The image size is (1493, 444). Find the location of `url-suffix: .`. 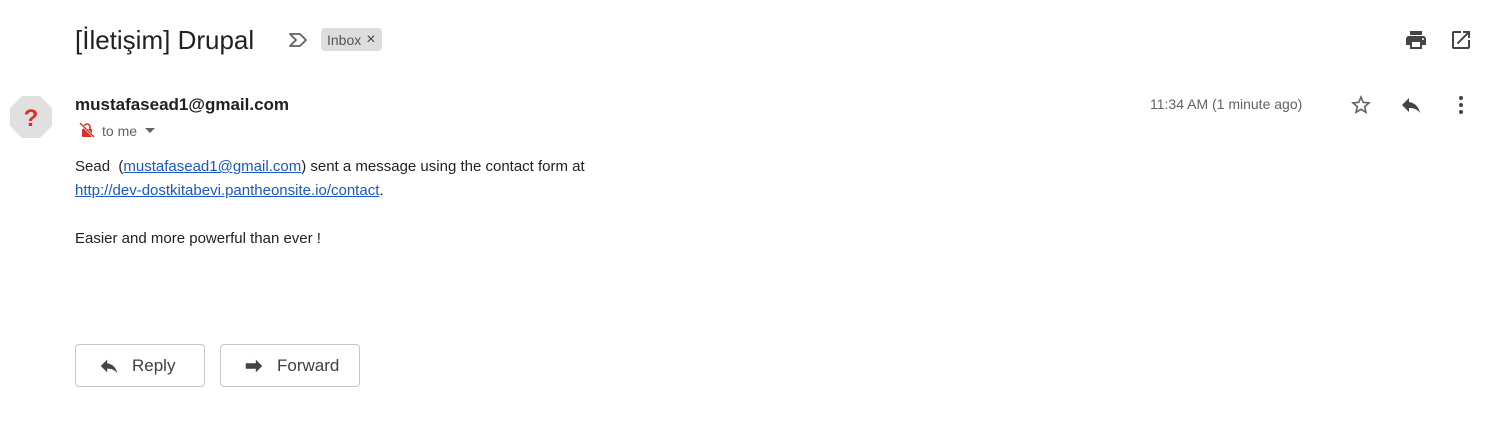

url-suffix: . is located at coordinates (381, 190).